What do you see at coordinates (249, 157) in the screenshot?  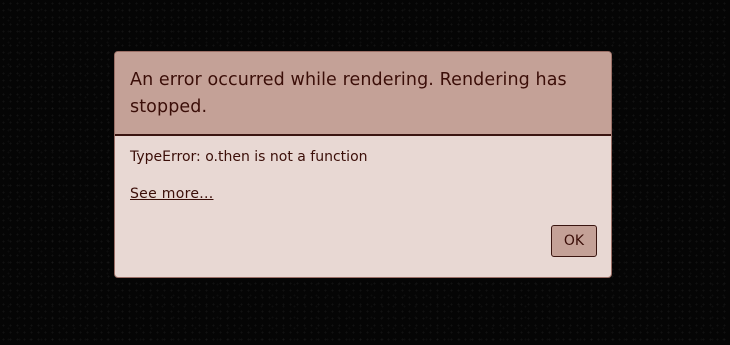 I see `error-message: TypeError: o.then is not a function` at bounding box center [249, 157].